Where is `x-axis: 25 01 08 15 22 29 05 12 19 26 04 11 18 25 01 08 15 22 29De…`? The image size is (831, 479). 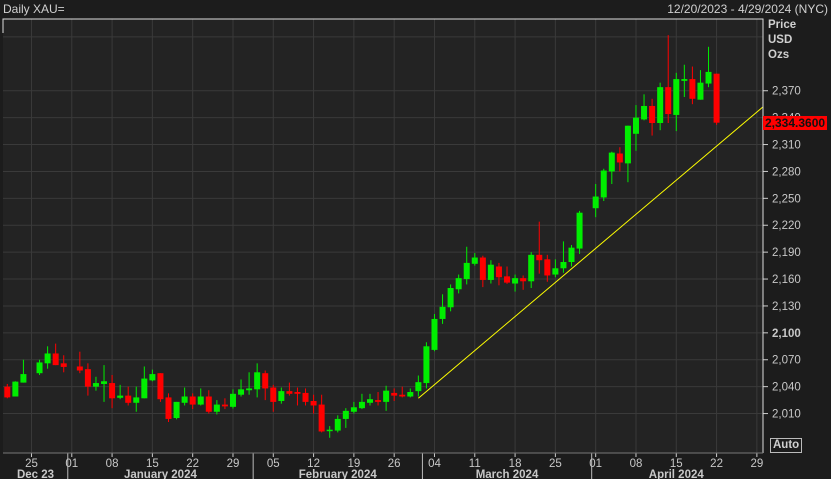 x-axis: 25 01 08 15 22 29 05 12 19 26 04 11 18 25 01 08 15 22 29De… is located at coordinates (390, 466).